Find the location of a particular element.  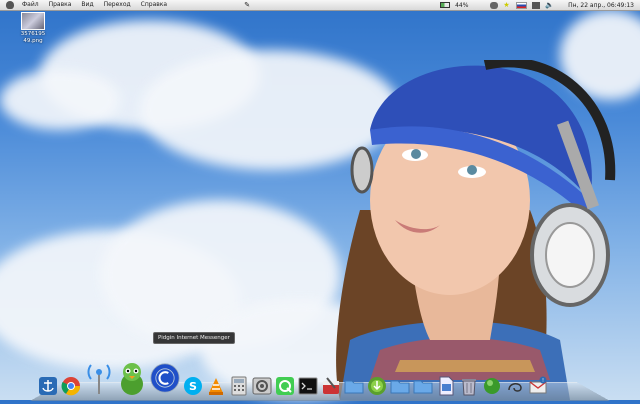

settings-icon is located at coordinates (262, 386).